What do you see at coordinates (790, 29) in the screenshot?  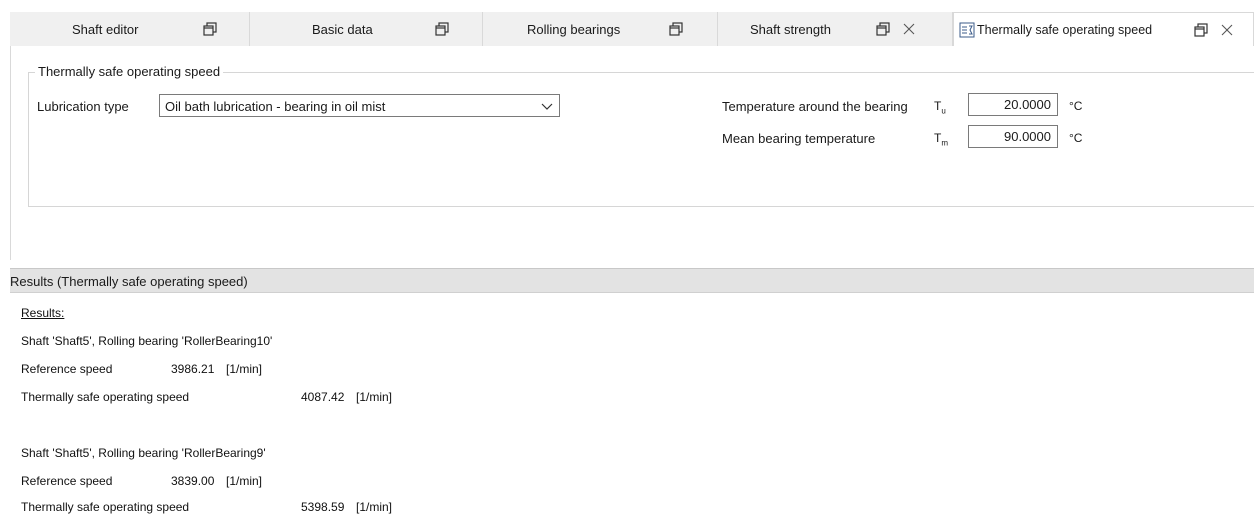 I see `tab-label: Shaft strength` at bounding box center [790, 29].